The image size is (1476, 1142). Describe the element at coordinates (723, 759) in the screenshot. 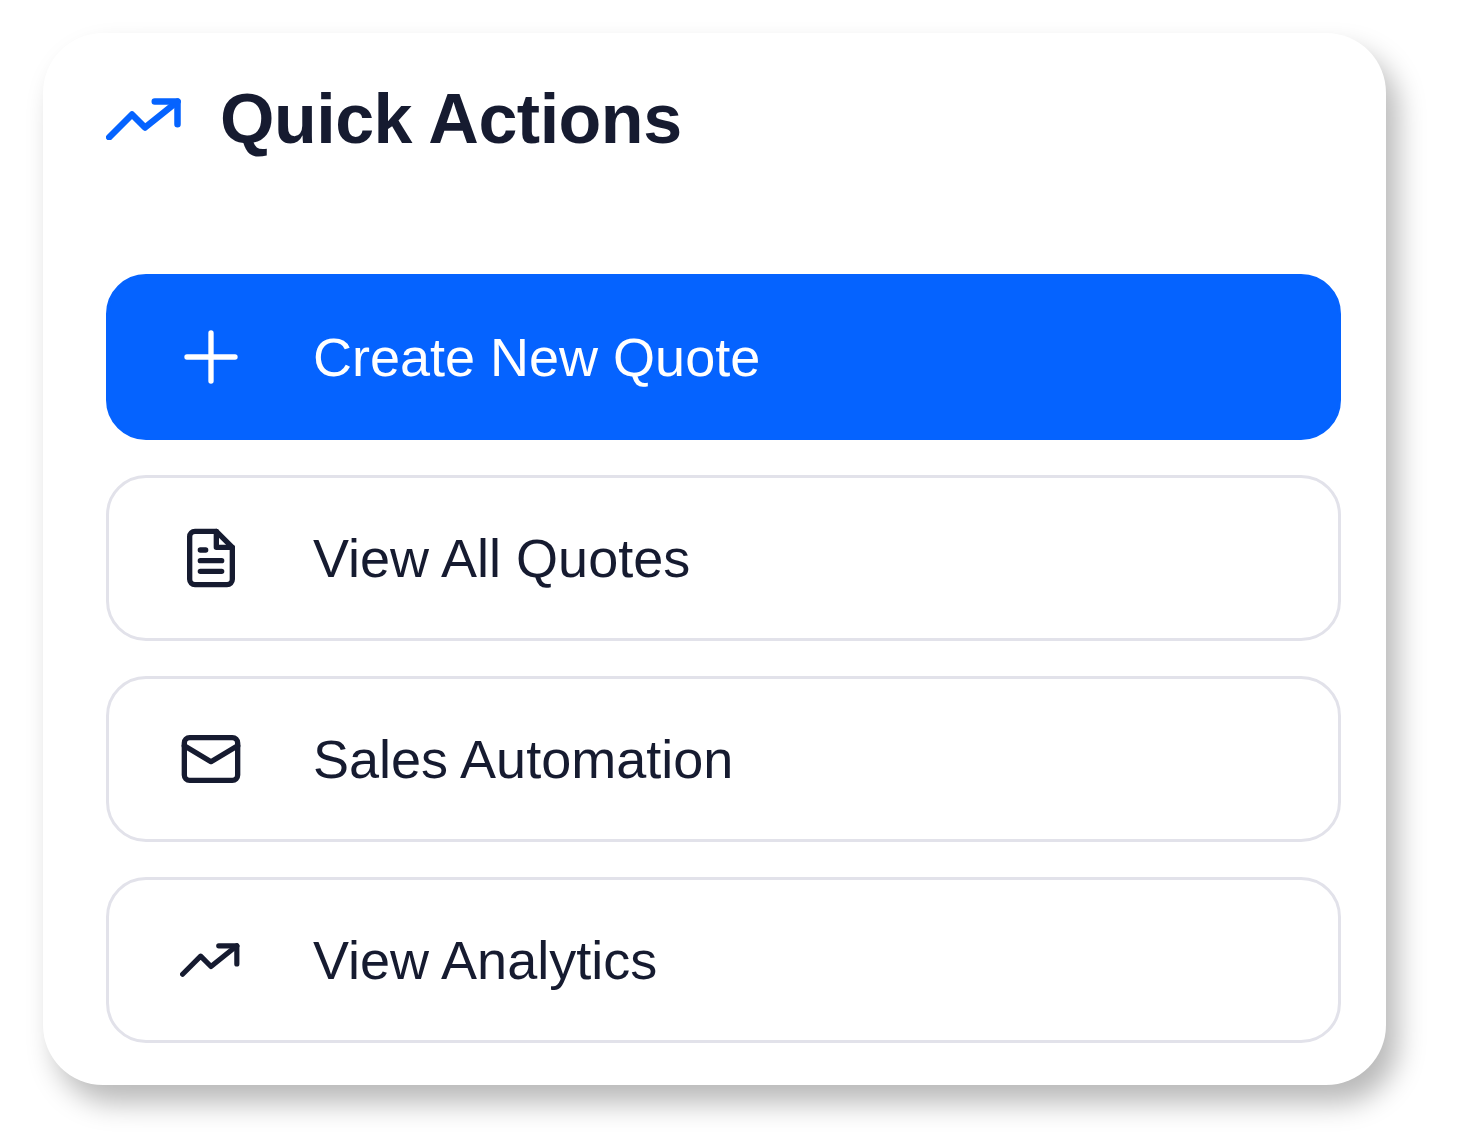

I see `action-button: Sales Automation` at that location.